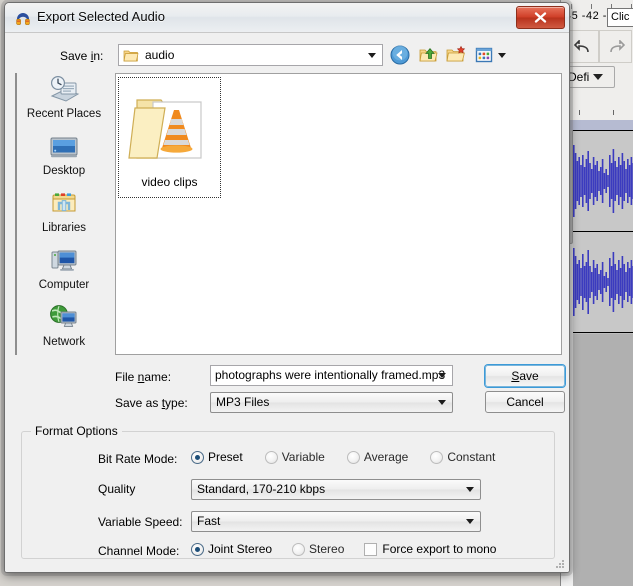 The image size is (633, 586). What do you see at coordinates (169, 182) in the screenshot?
I see `list-item-label: video clips` at bounding box center [169, 182].